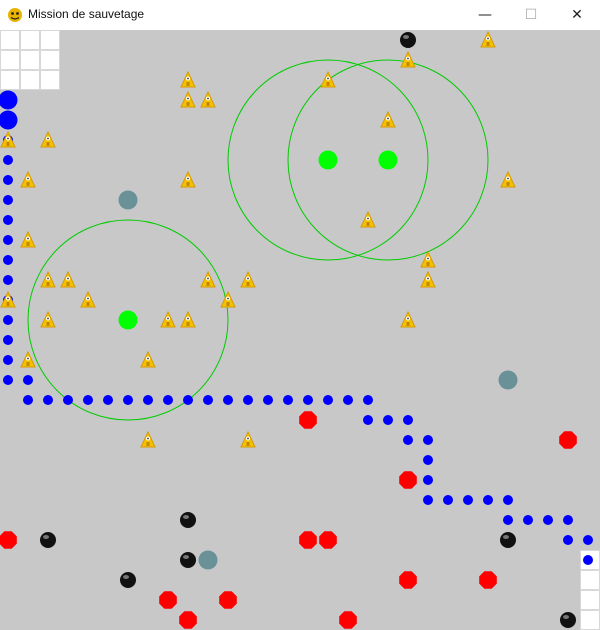 The height and width of the screenshot is (630, 600). I want to click on maximize-button: ☐, so click(531, 15).